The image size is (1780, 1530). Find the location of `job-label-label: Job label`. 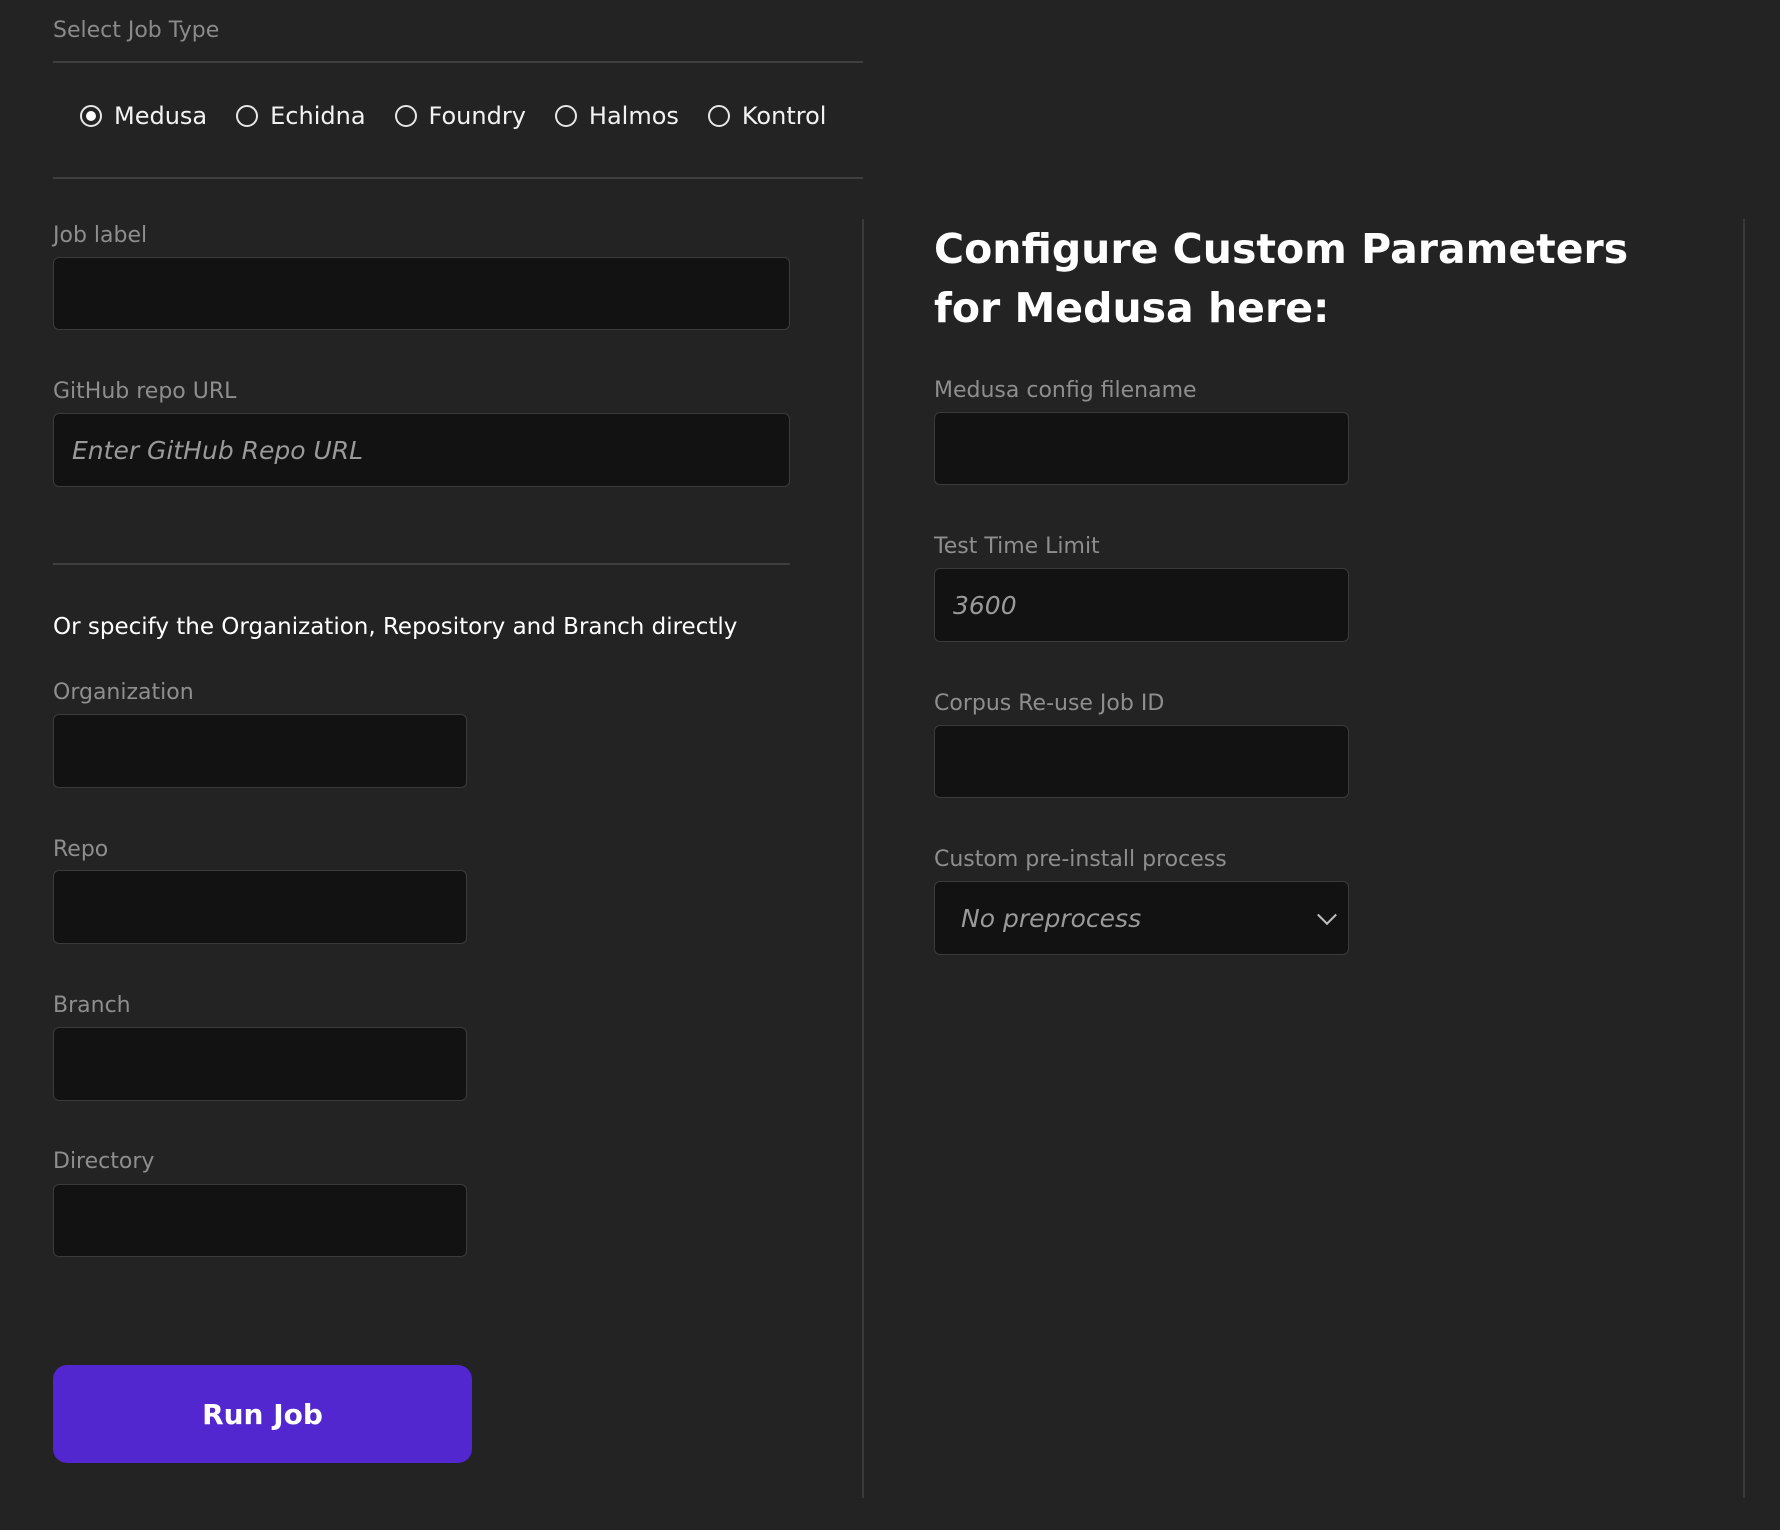

job-label-label: Job label is located at coordinates (100, 235).